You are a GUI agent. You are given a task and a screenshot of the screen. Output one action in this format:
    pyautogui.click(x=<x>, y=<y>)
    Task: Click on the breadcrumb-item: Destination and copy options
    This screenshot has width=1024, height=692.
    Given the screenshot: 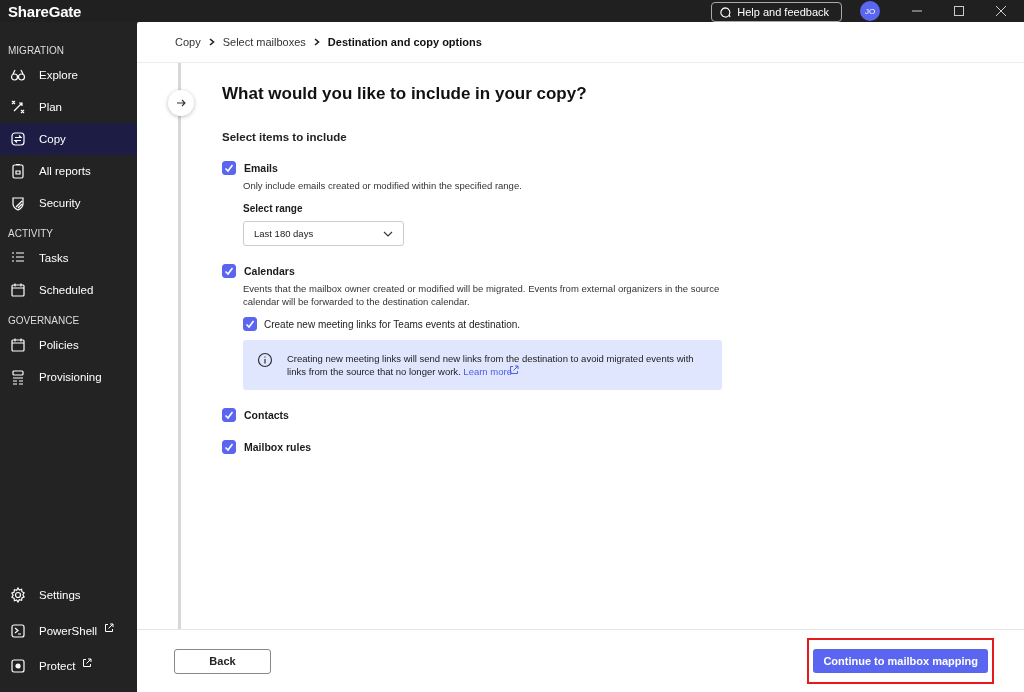 What is the action you would take?
    pyautogui.click(x=404, y=42)
    